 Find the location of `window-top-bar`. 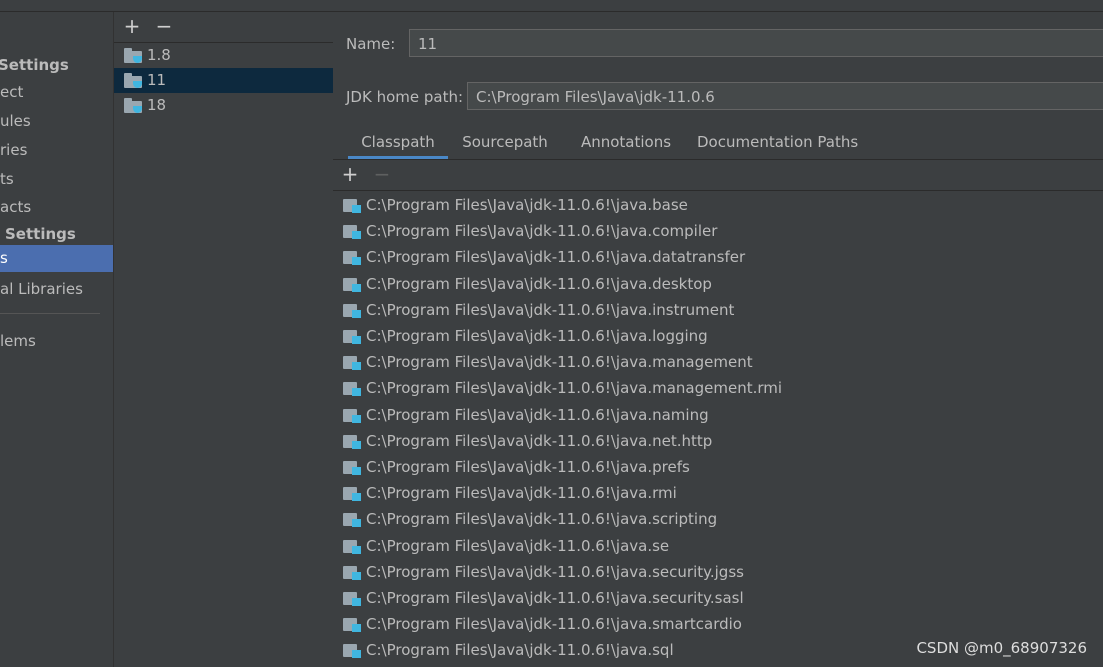

window-top-bar is located at coordinates (551, 6).